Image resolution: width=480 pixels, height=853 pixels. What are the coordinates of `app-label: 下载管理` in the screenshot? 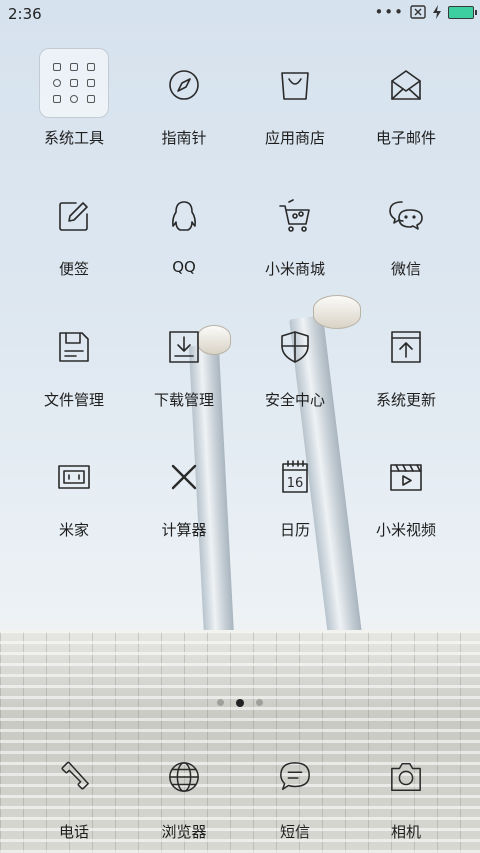 It's located at (183, 400).